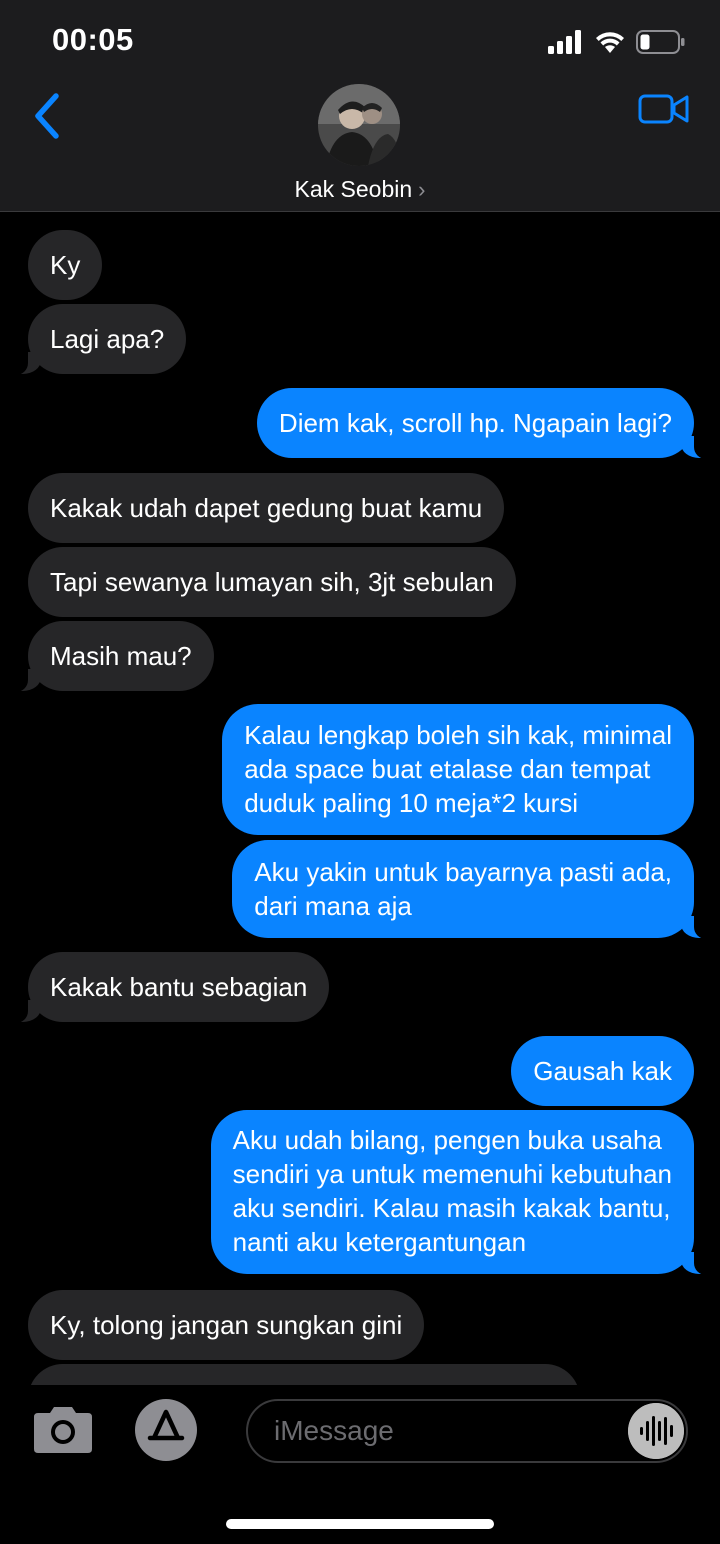  Describe the element at coordinates (602, 1071) in the screenshot. I see `message-outgoing: Gausah kak` at that location.